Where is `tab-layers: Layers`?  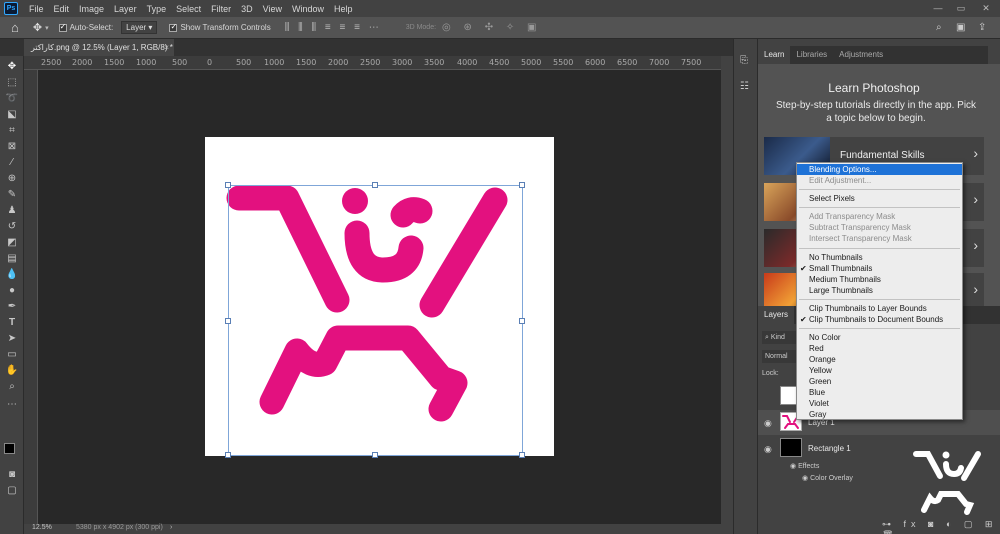 tab-layers: Layers is located at coordinates (776, 315).